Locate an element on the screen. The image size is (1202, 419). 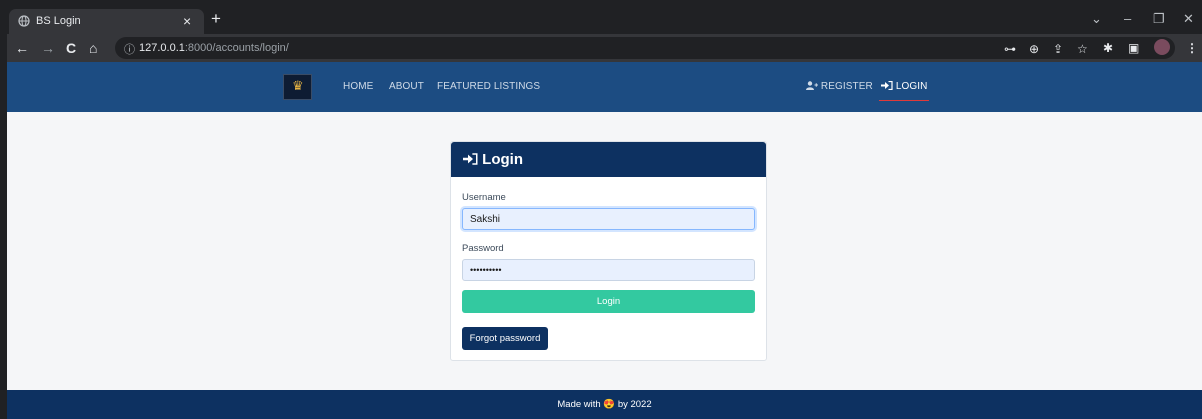
forward-icon: → is located at coordinates (48, 48).